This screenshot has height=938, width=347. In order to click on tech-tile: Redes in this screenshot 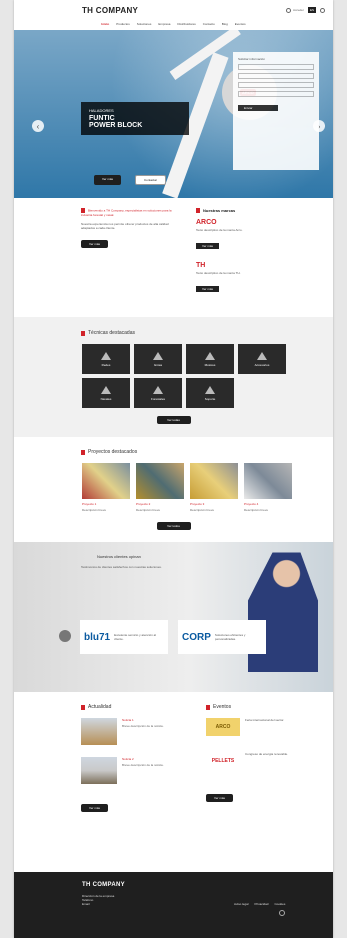, I will do `click(106, 359)`.